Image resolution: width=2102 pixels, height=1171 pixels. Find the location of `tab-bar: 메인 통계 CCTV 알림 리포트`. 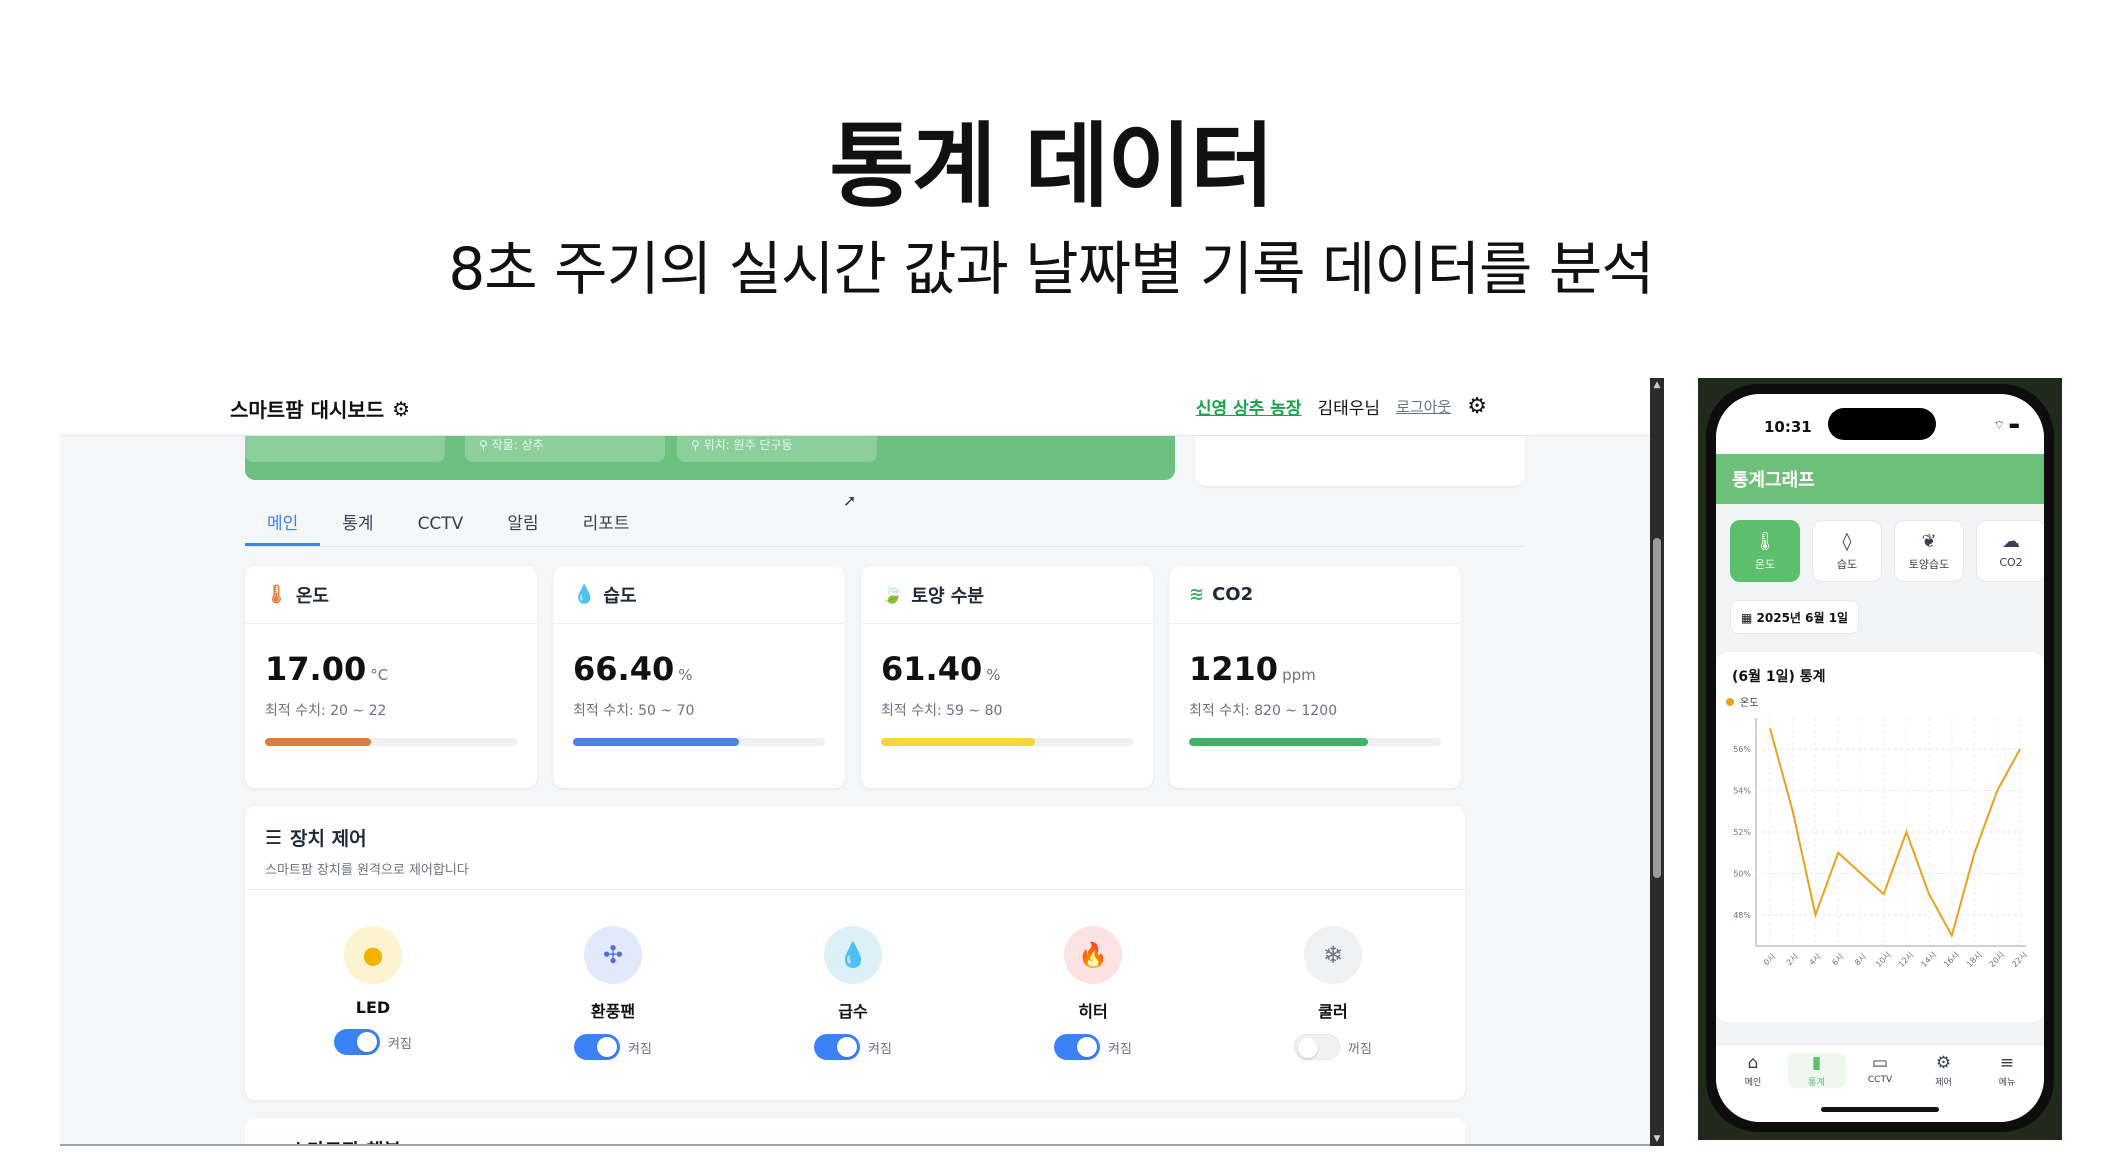

tab-bar: 메인 통계 CCTV 알림 리포트 is located at coordinates (448, 526).